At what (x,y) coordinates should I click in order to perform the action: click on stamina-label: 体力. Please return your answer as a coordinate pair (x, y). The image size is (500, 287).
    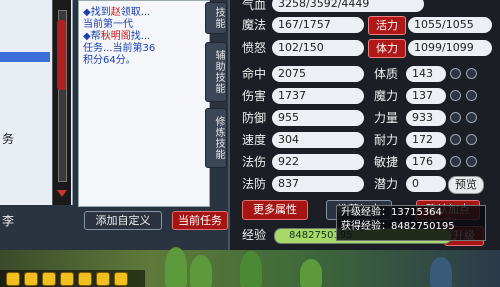
    Looking at the image, I should click on (387, 48).